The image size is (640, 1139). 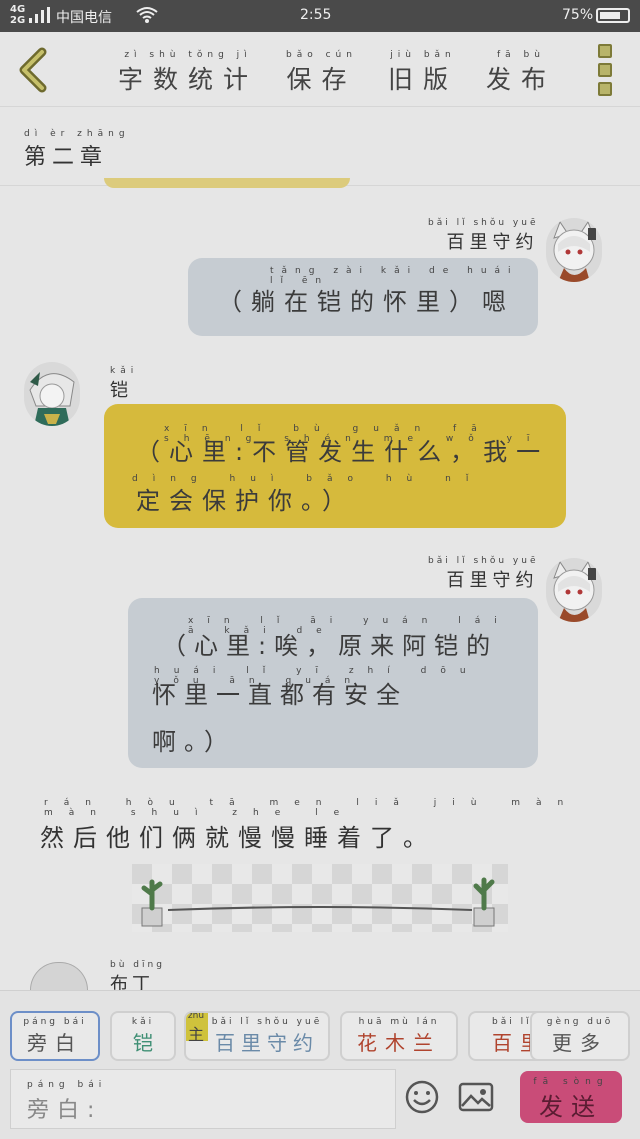 I want to click on cactus-divider-image, so click(x=320, y=898).